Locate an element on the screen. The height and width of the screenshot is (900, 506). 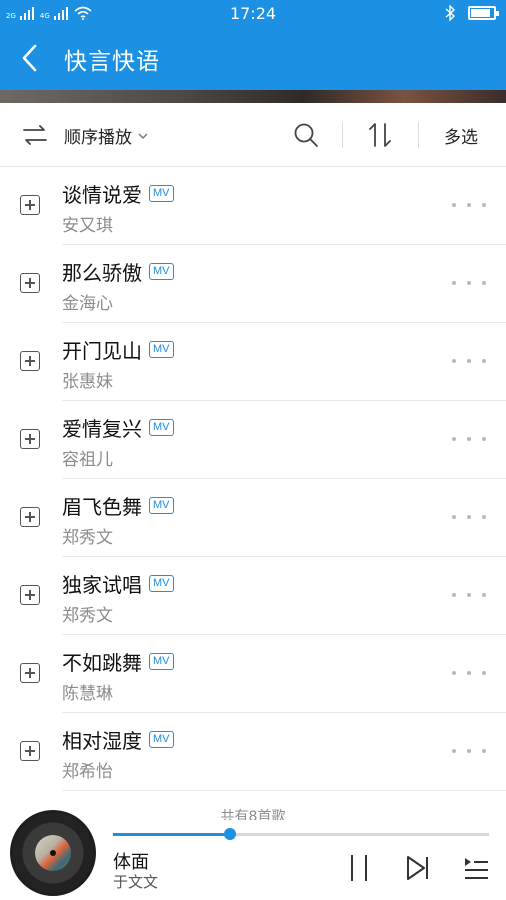
song-artist: 安又琪 is located at coordinates (87, 226).